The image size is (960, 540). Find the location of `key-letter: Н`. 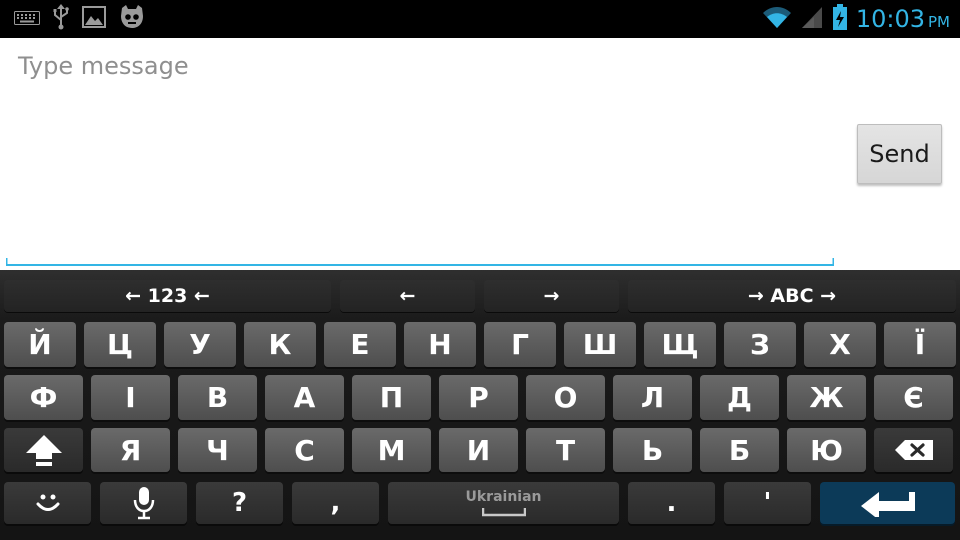

key-letter: Н is located at coordinates (440, 344).